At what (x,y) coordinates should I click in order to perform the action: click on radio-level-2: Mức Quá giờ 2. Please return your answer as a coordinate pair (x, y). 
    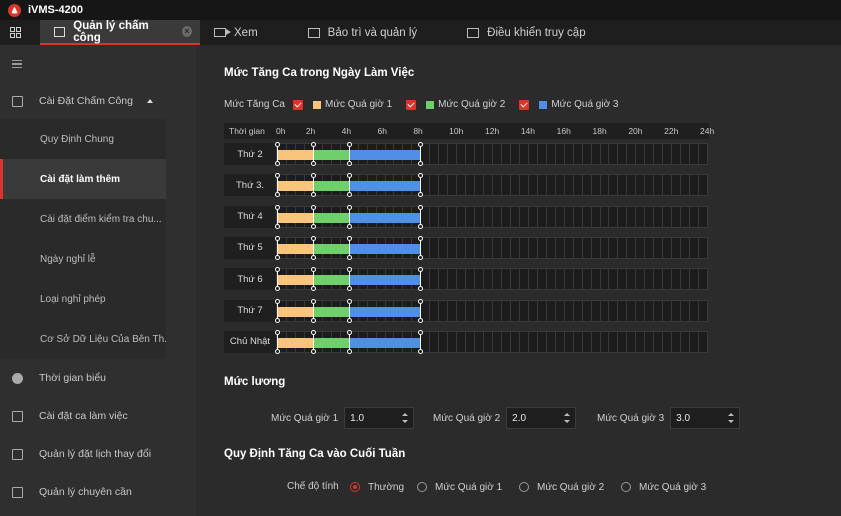
    Looking at the image, I should click on (561, 487).